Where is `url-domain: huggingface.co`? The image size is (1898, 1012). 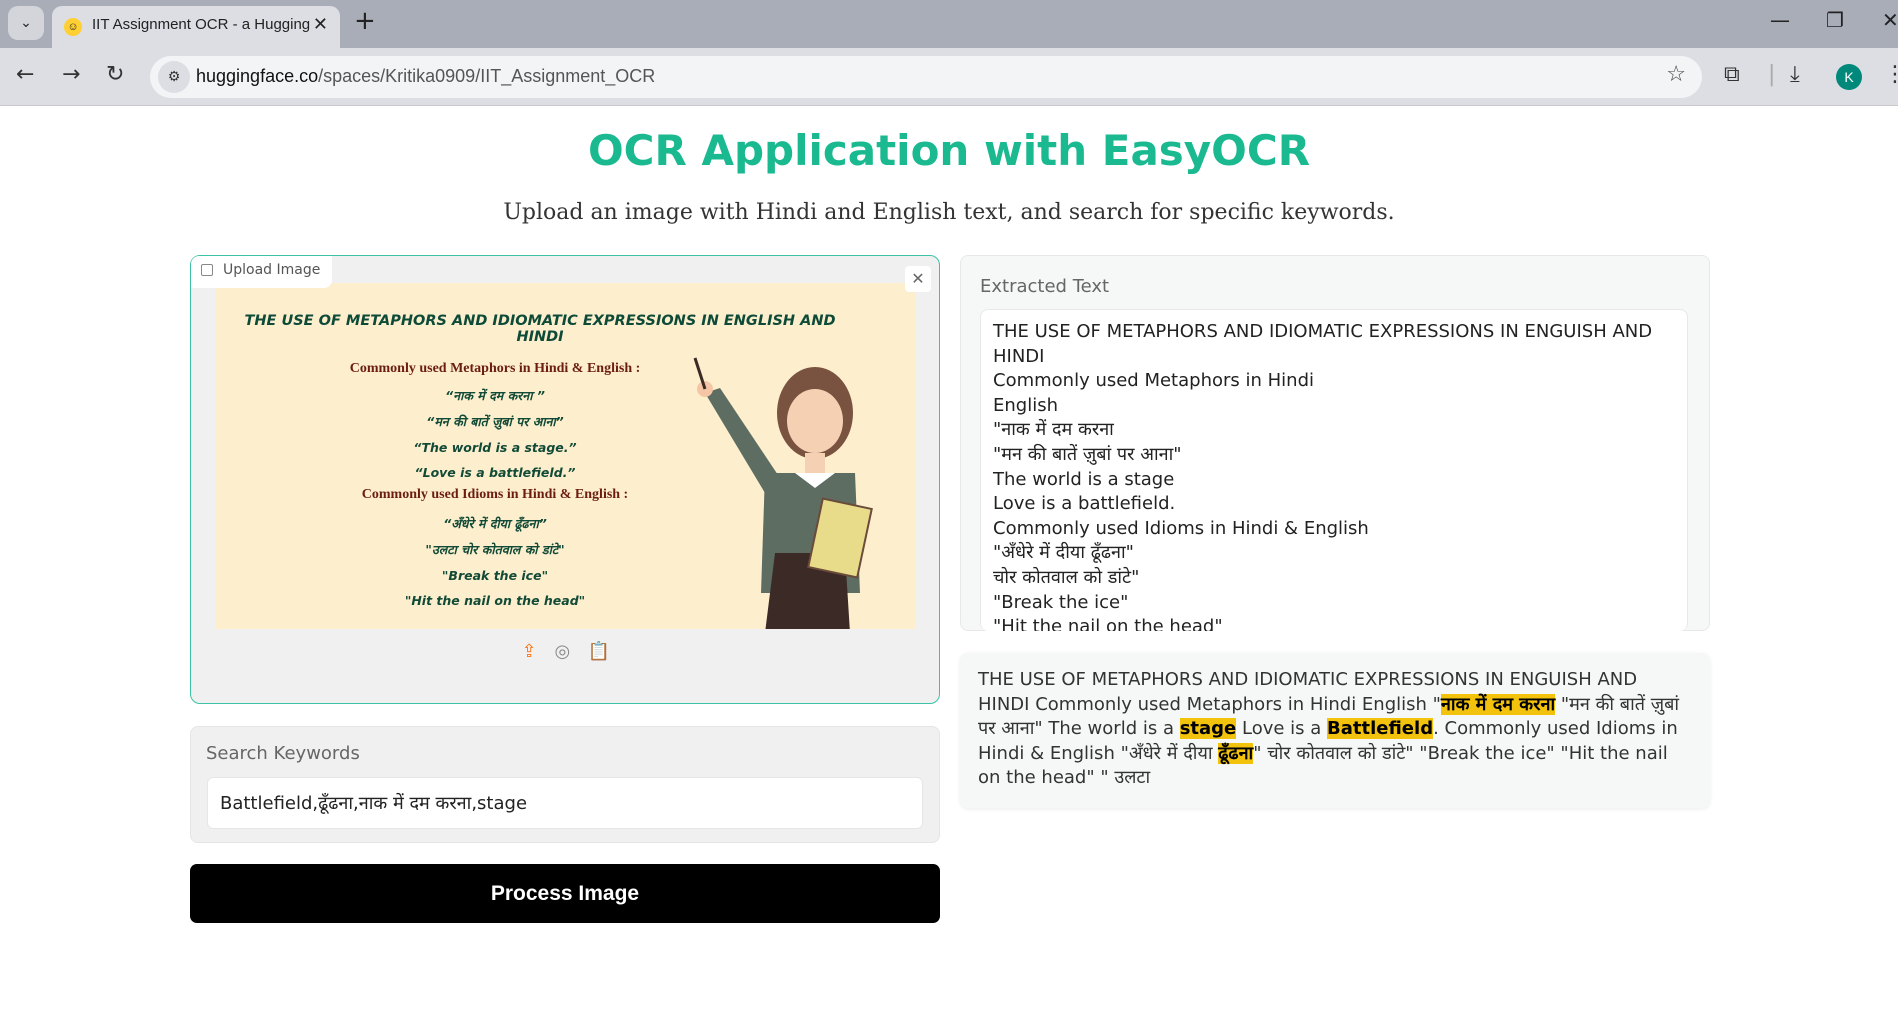 url-domain: huggingface.co is located at coordinates (257, 76).